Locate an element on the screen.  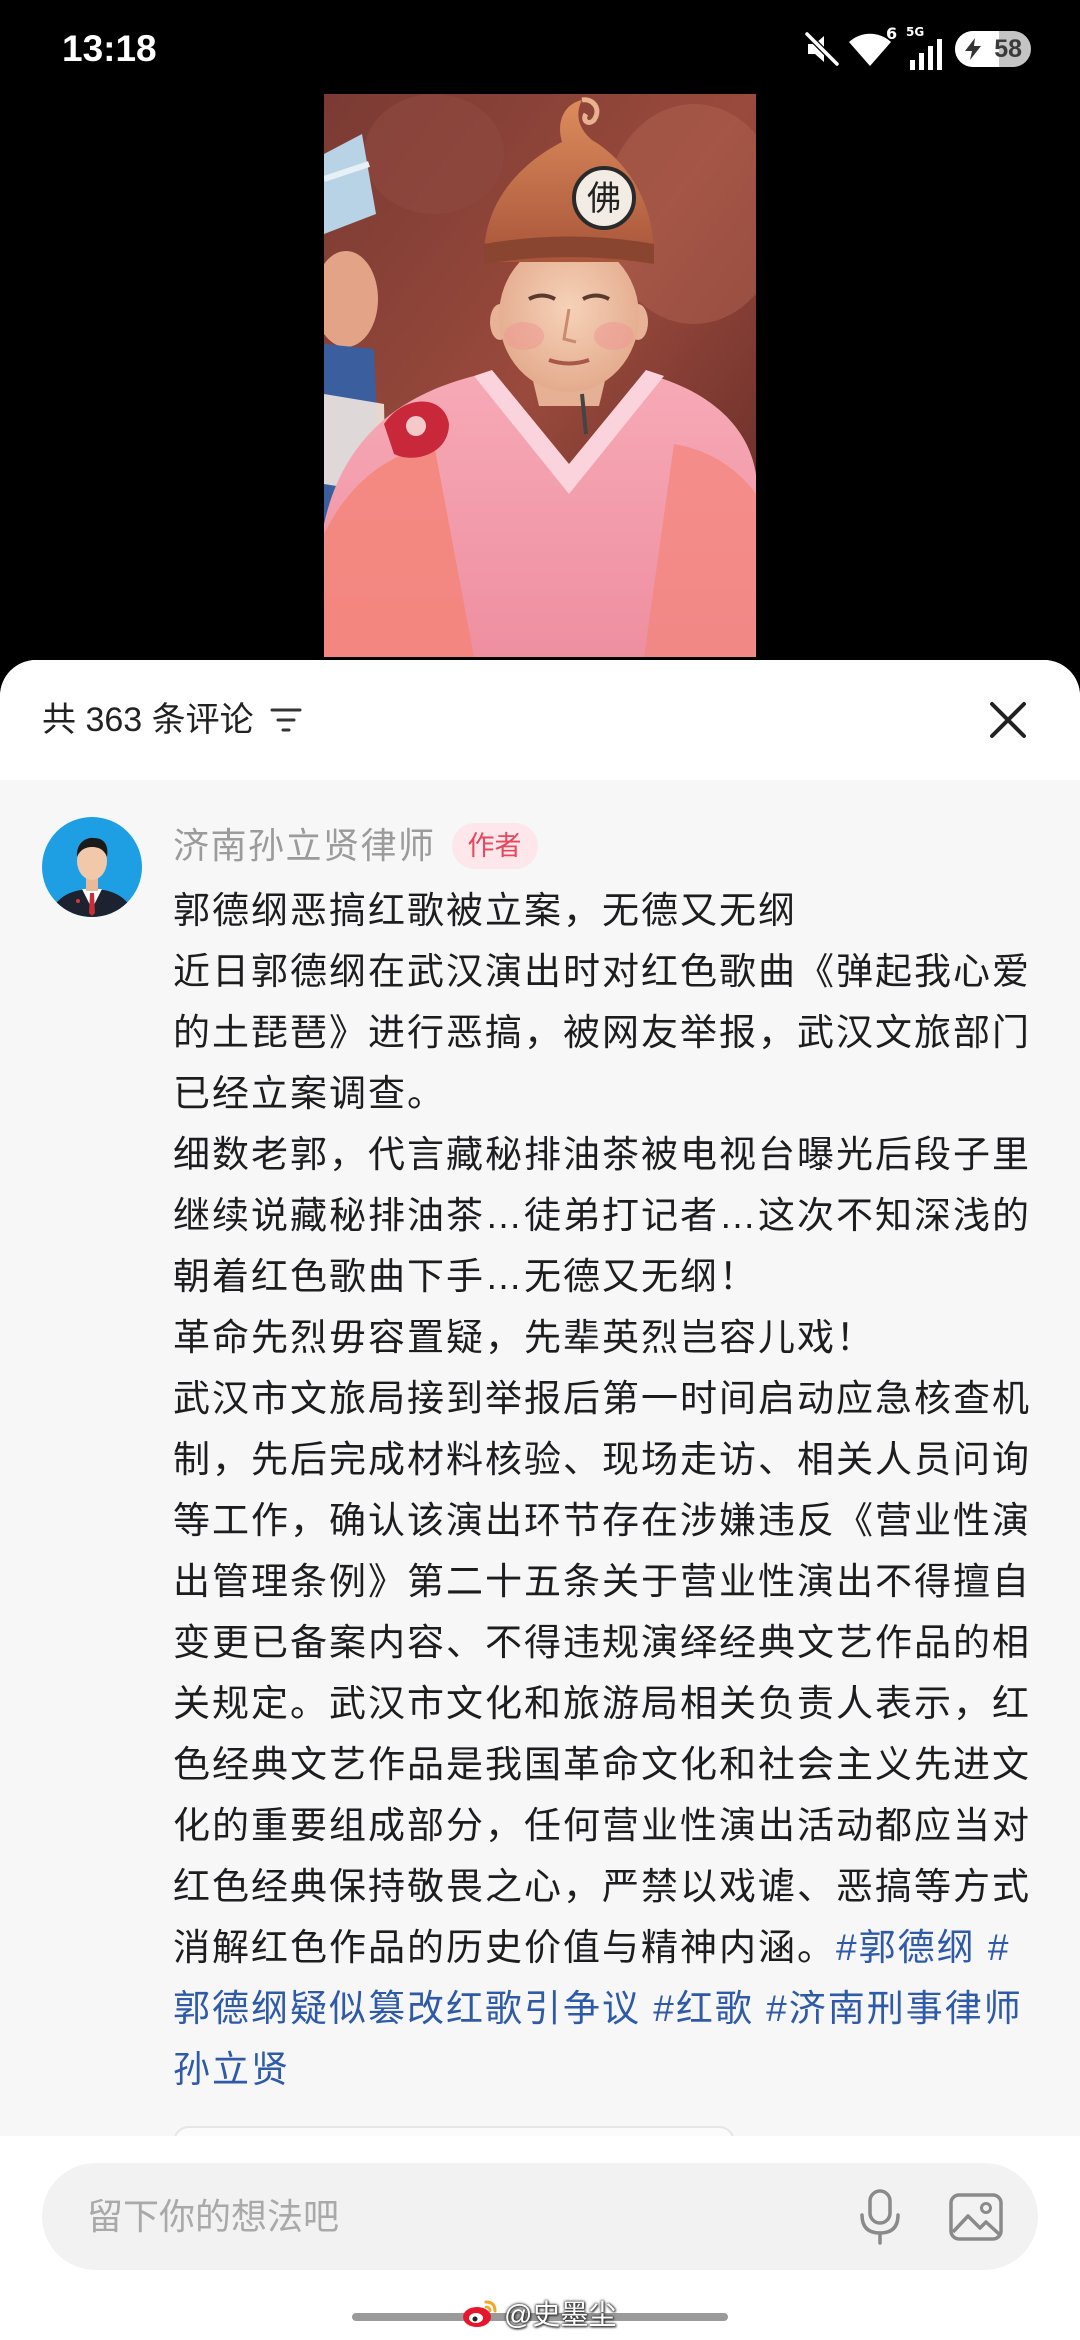
wifi-standard-badge: 6 is located at coordinates (892, 33).